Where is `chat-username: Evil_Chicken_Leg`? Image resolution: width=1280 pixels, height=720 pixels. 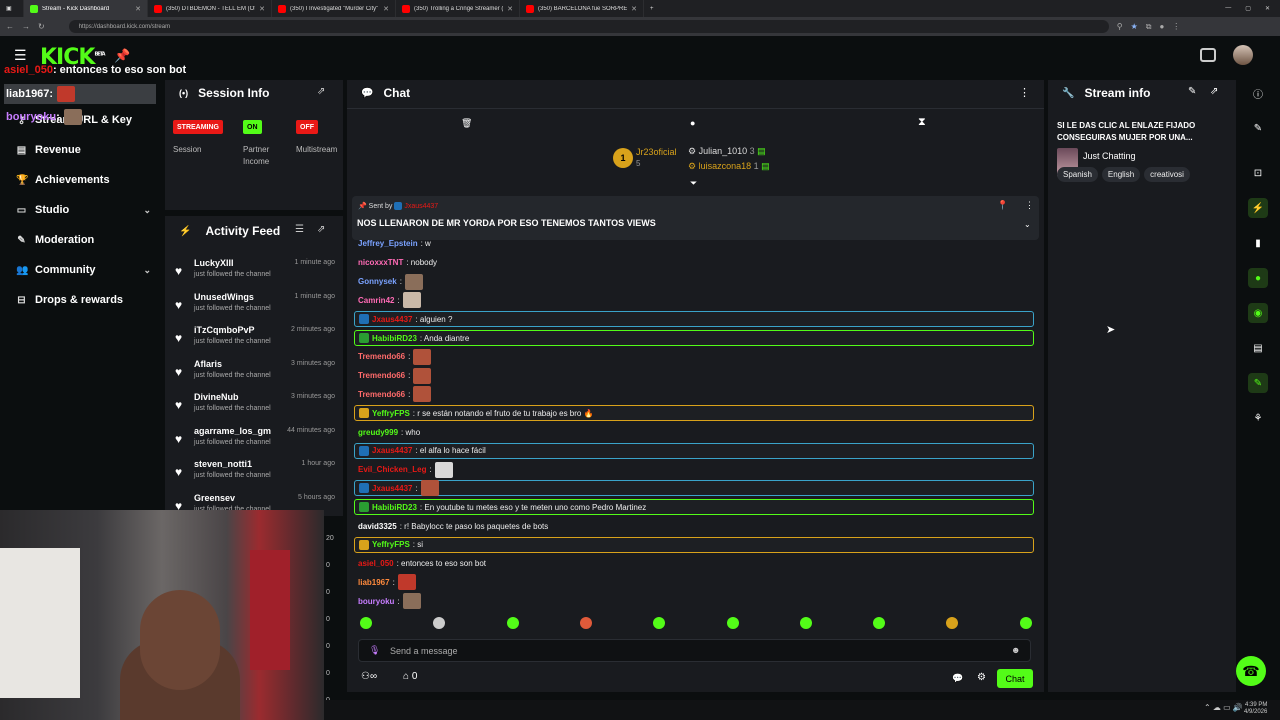 chat-username: Evil_Chicken_Leg is located at coordinates (392, 469).